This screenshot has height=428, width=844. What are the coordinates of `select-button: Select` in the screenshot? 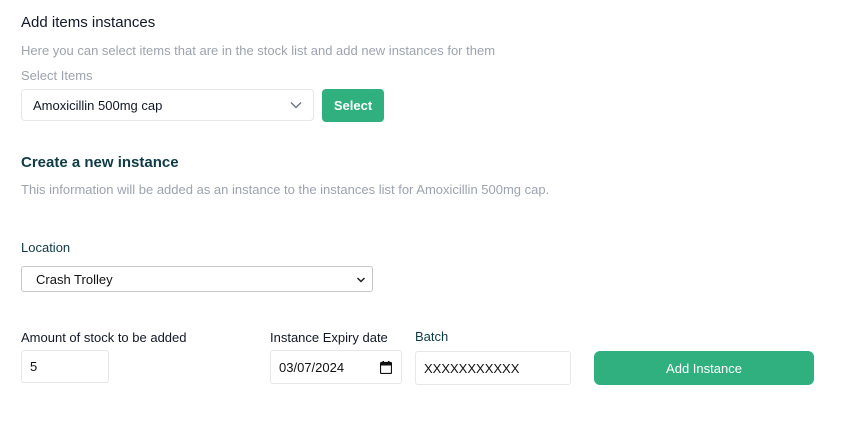 It's located at (353, 105).